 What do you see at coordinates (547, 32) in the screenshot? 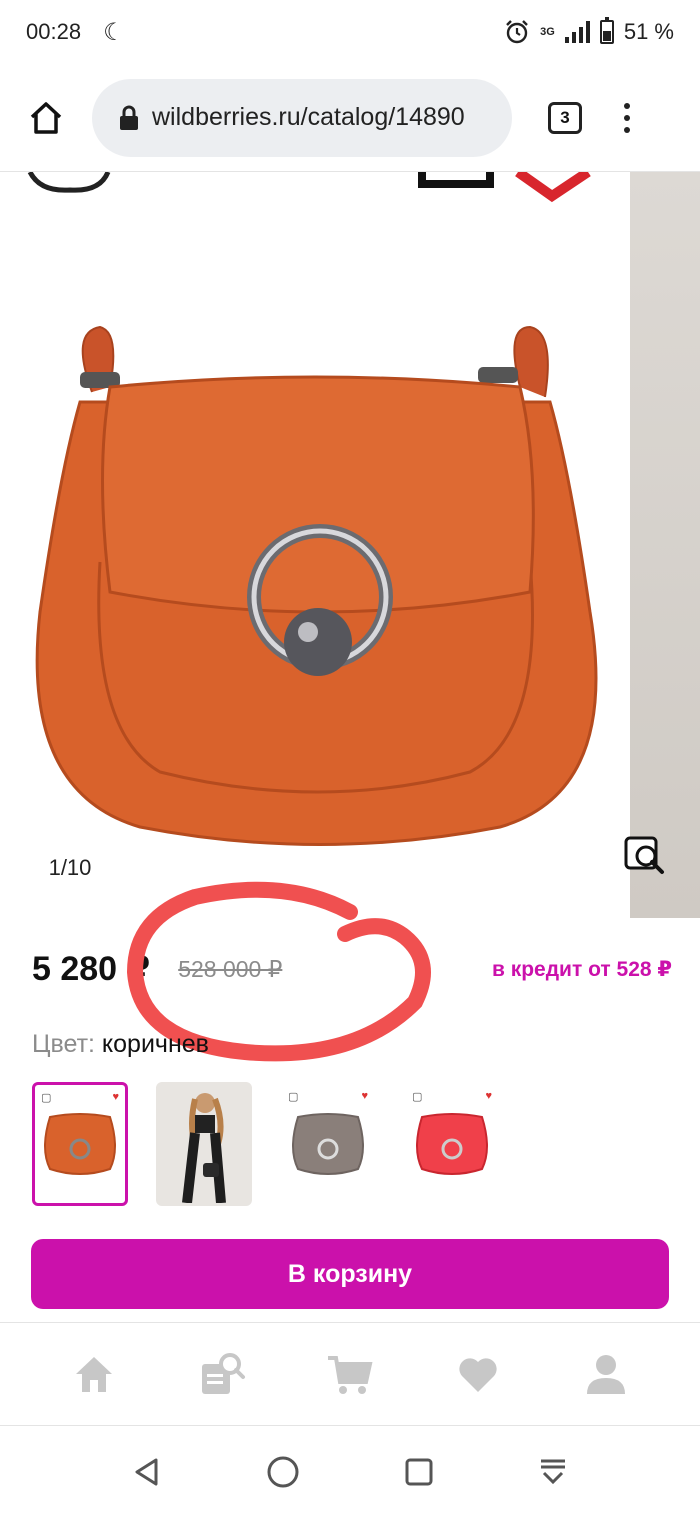
I see `network-type: 3G` at bounding box center [547, 32].